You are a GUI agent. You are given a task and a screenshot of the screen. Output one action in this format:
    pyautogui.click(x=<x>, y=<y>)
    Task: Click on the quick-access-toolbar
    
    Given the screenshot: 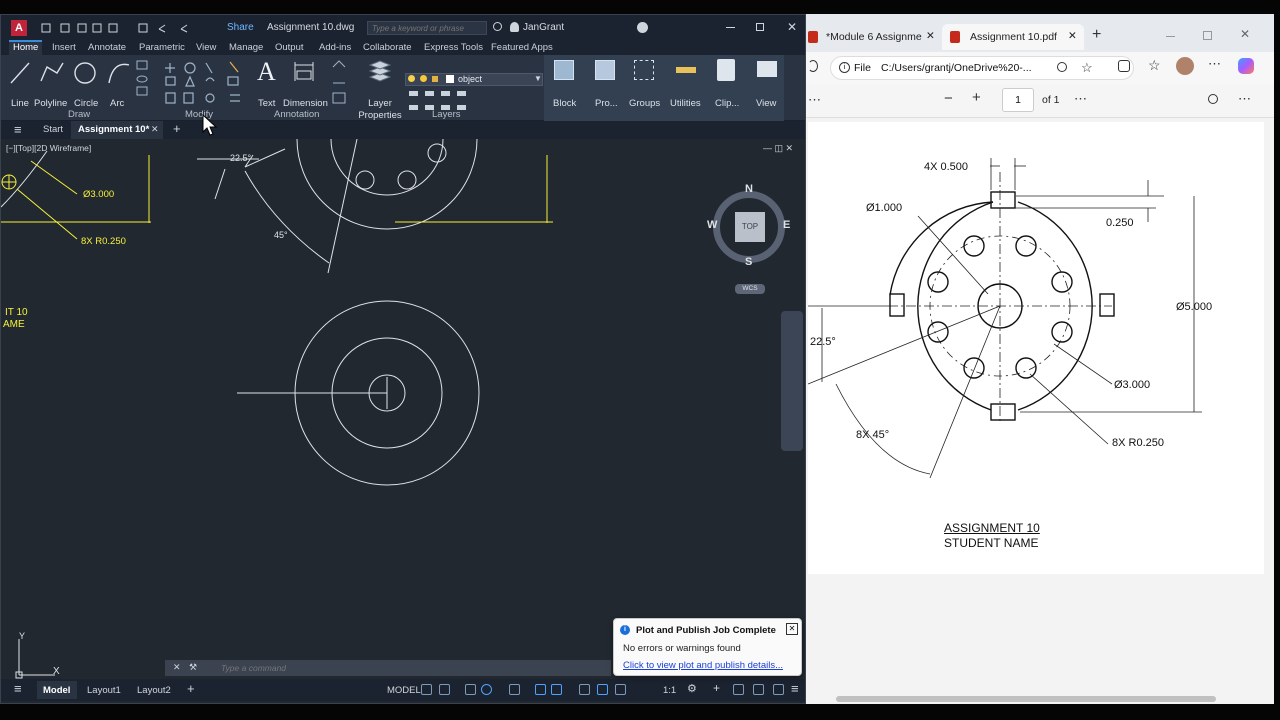 What is the action you would take?
    pyautogui.click(x=123, y=28)
    